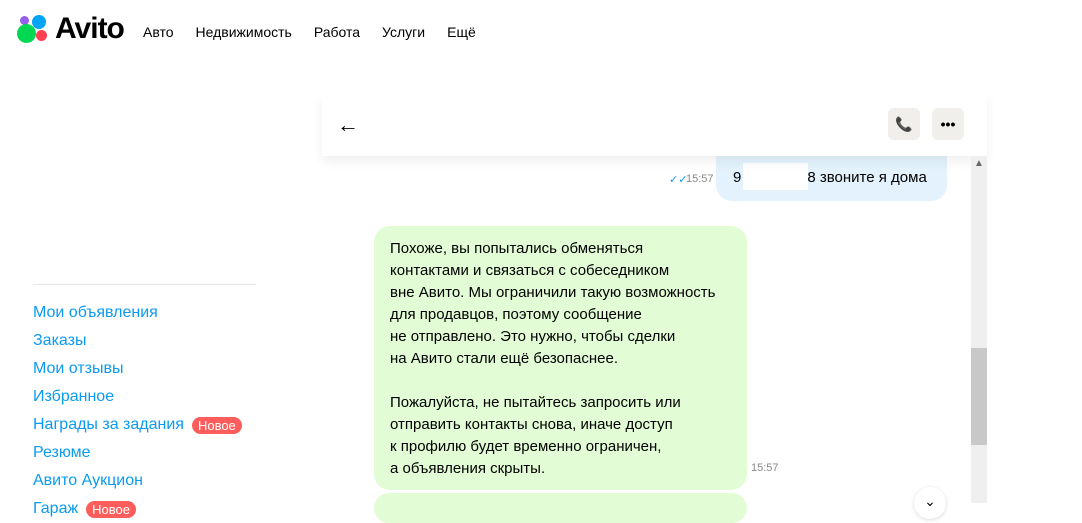 The image size is (1082, 523). What do you see at coordinates (144, 397) in the screenshot?
I see `sidebar-item-favorites: Избранное` at bounding box center [144, 397].